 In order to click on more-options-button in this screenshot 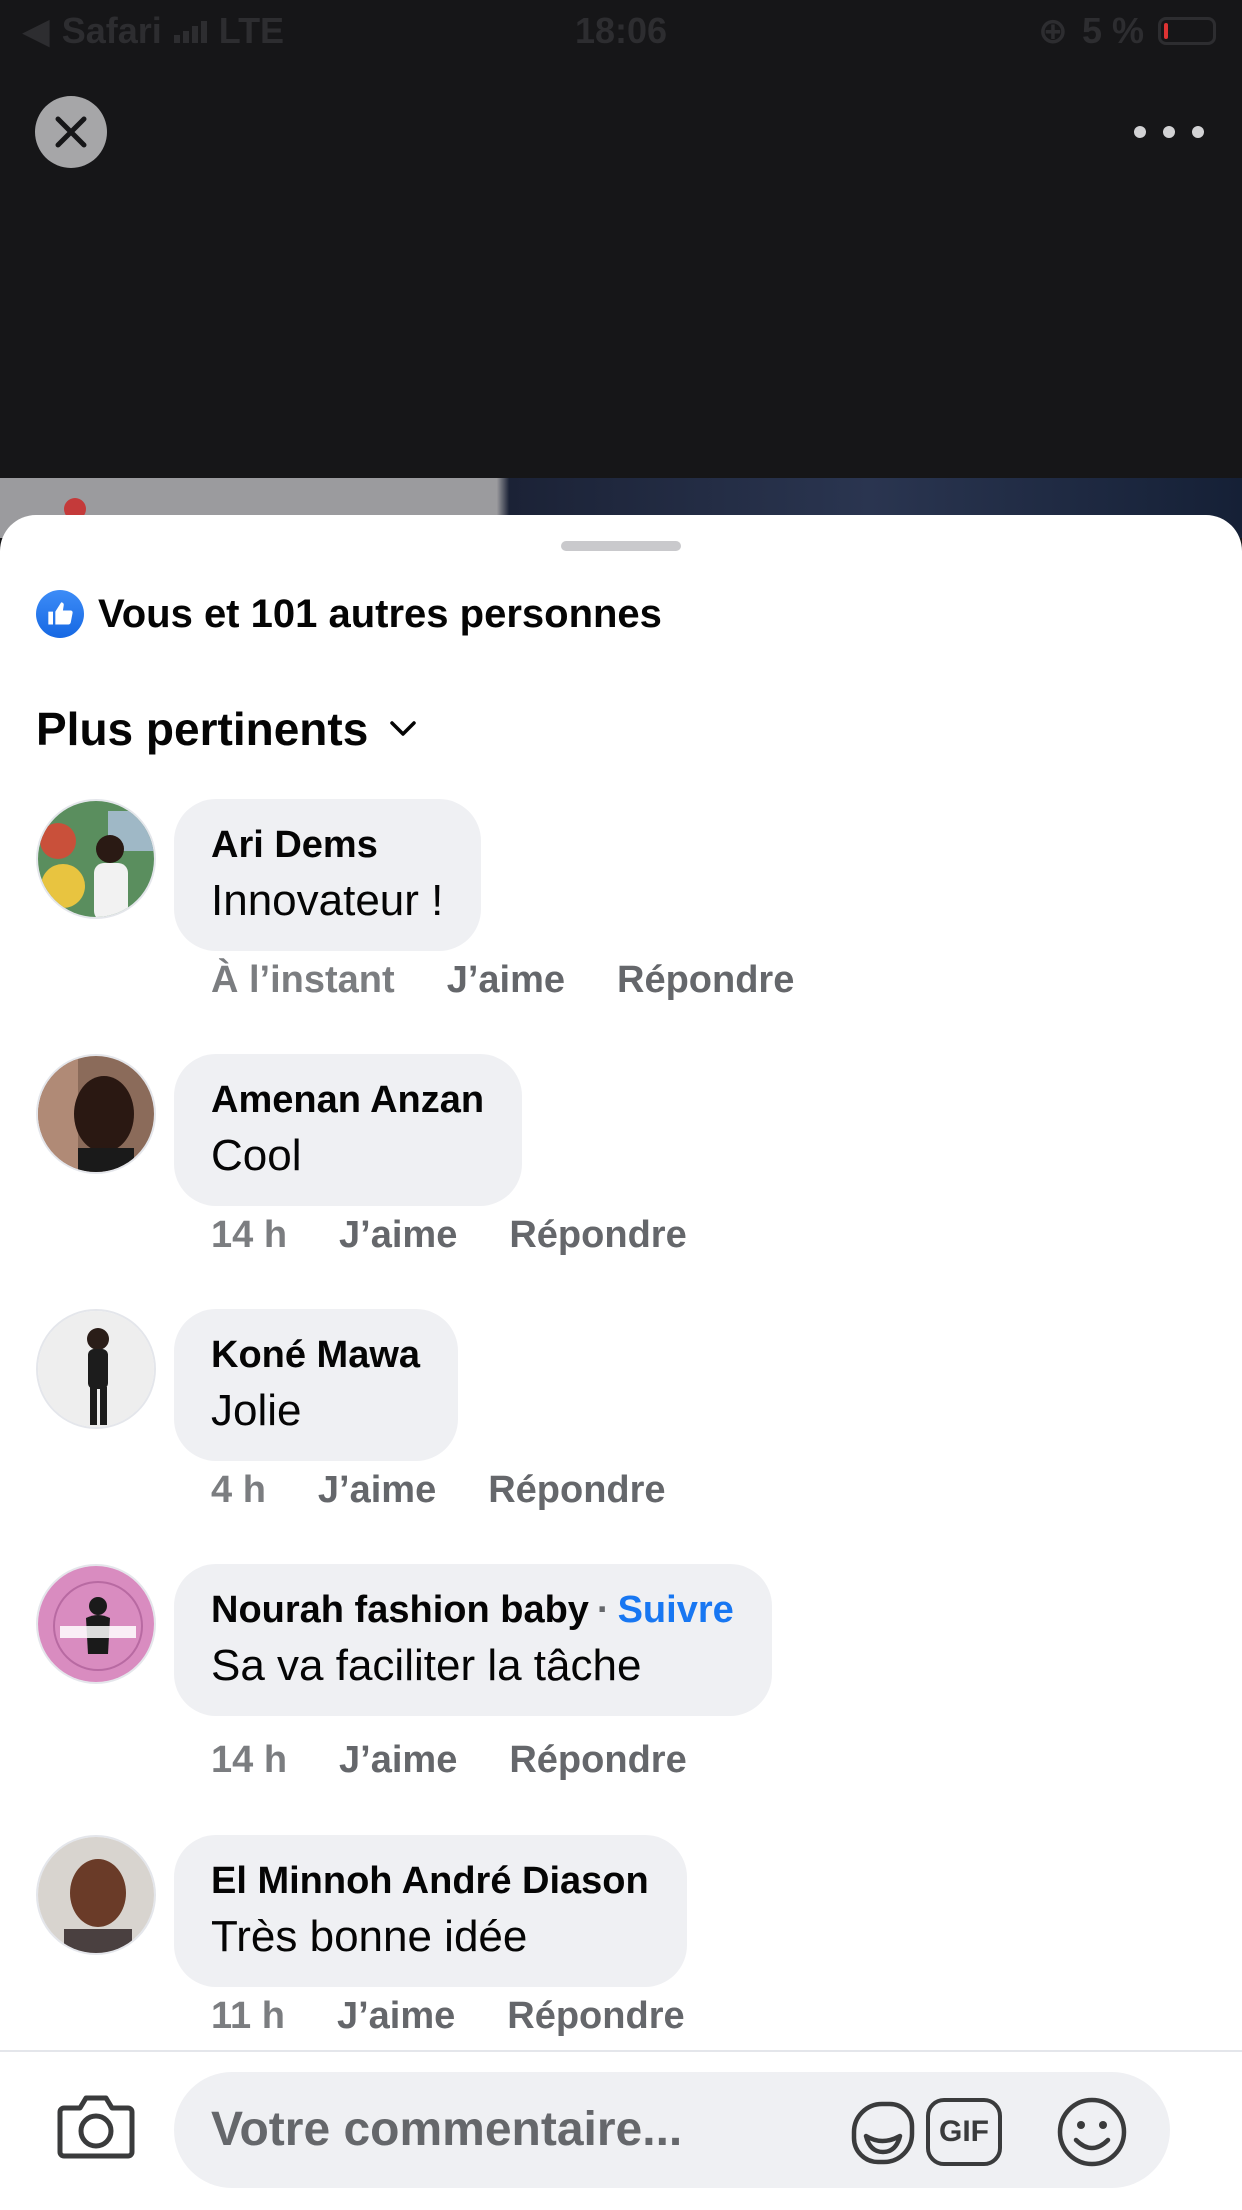, I will do `click(1169, 132)`.